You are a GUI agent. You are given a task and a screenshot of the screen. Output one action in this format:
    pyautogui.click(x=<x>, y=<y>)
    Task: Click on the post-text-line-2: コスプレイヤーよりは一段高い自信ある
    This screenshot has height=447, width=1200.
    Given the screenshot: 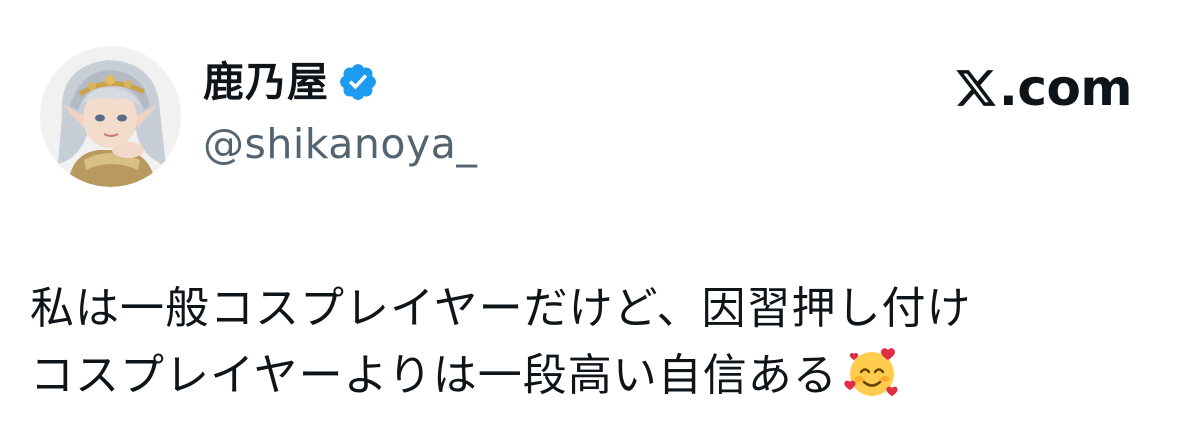 What is the action you would take?
    pyautogui.click(x=605, y=375)
    